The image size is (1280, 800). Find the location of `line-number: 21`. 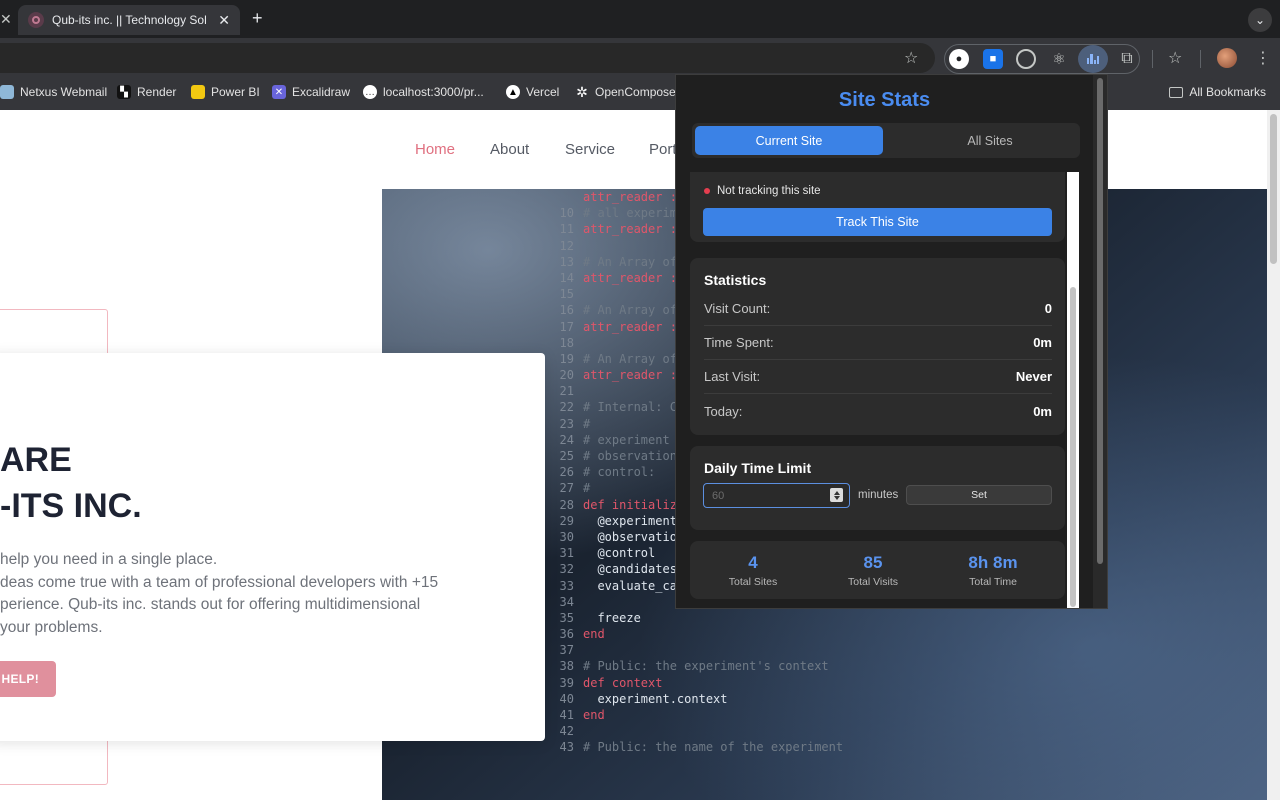

line-number: 21 is located at coordinates (566, 391).